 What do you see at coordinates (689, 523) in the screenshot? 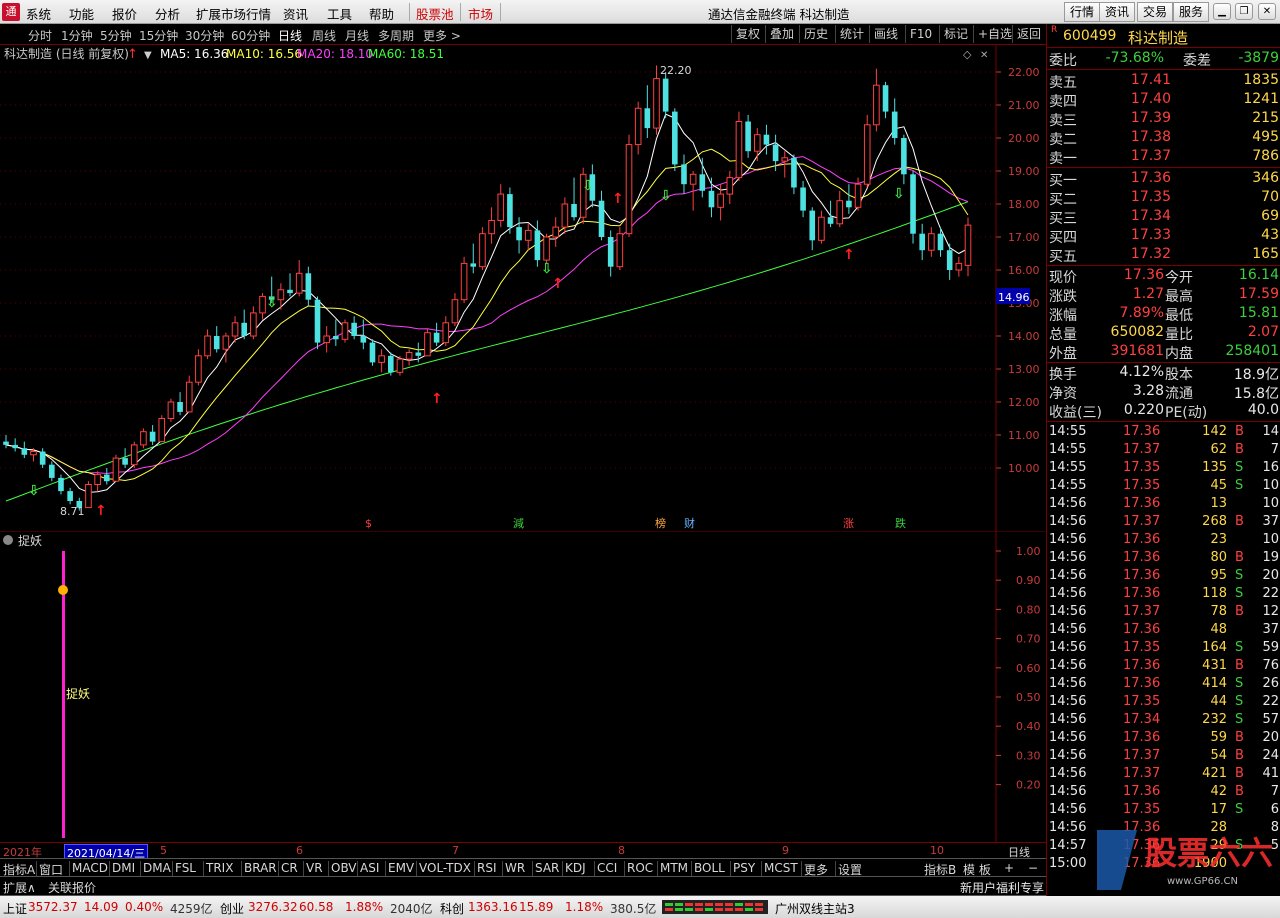
I see `event-mark: 财` at bounding box center [689, 523].